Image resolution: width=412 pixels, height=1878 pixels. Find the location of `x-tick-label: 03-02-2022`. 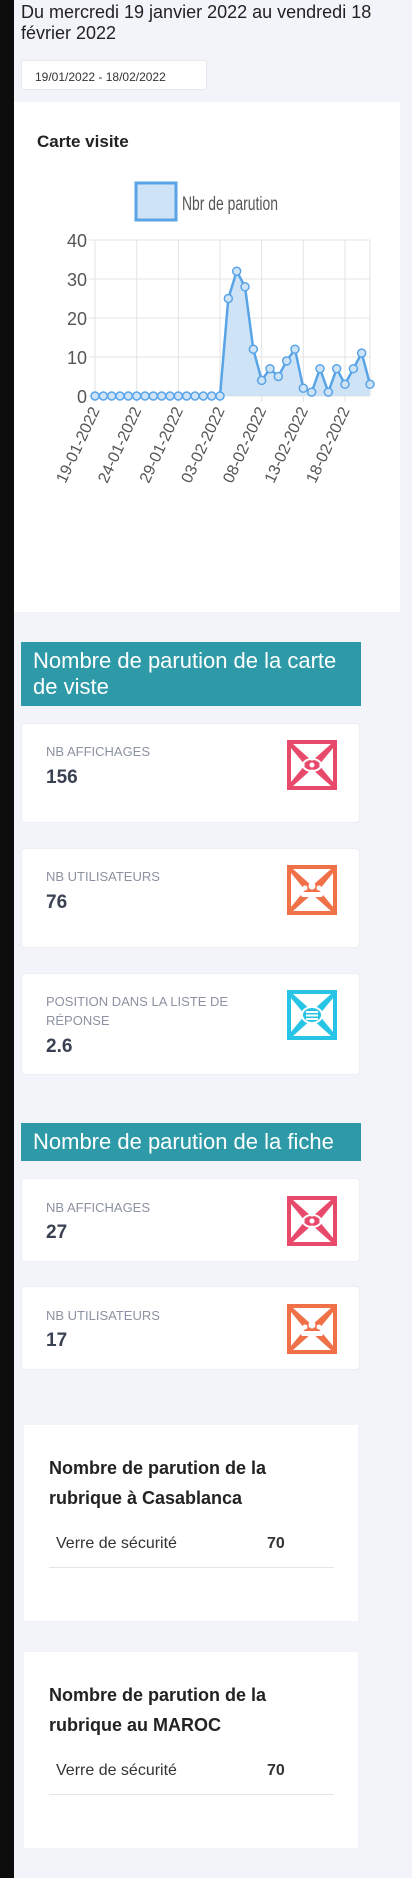

x-tick-label: 03-02-2022 is located at coordinates (204, 444).